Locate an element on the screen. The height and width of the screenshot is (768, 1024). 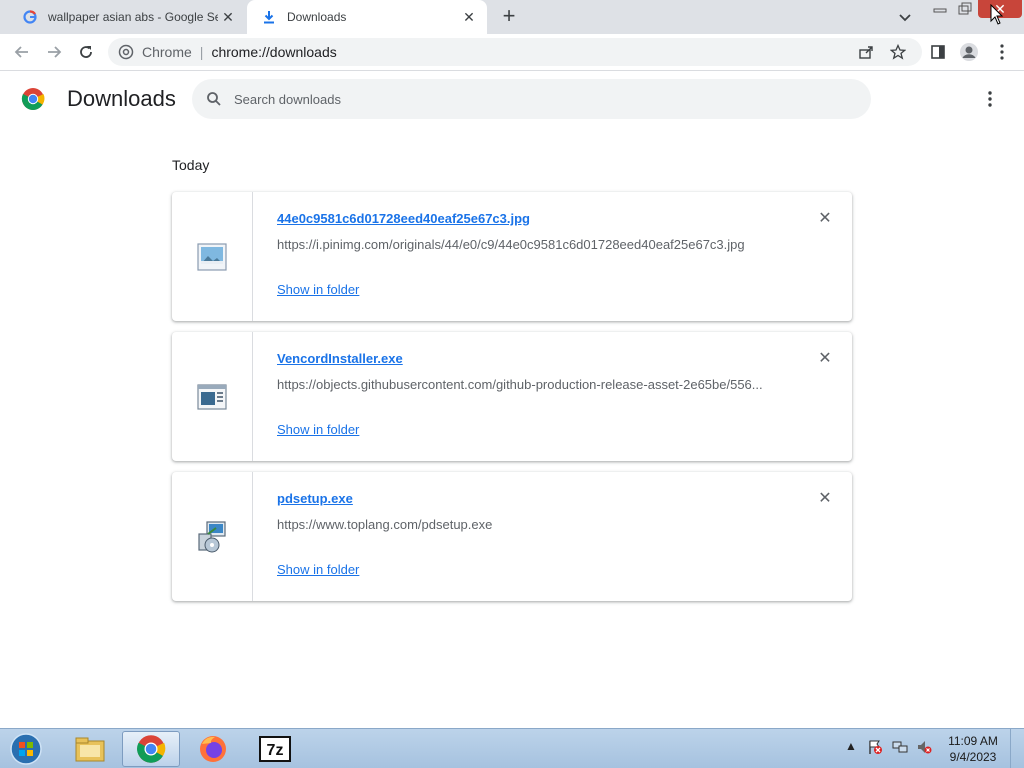
page-title: Downloads is located at coordinates (121, 98).